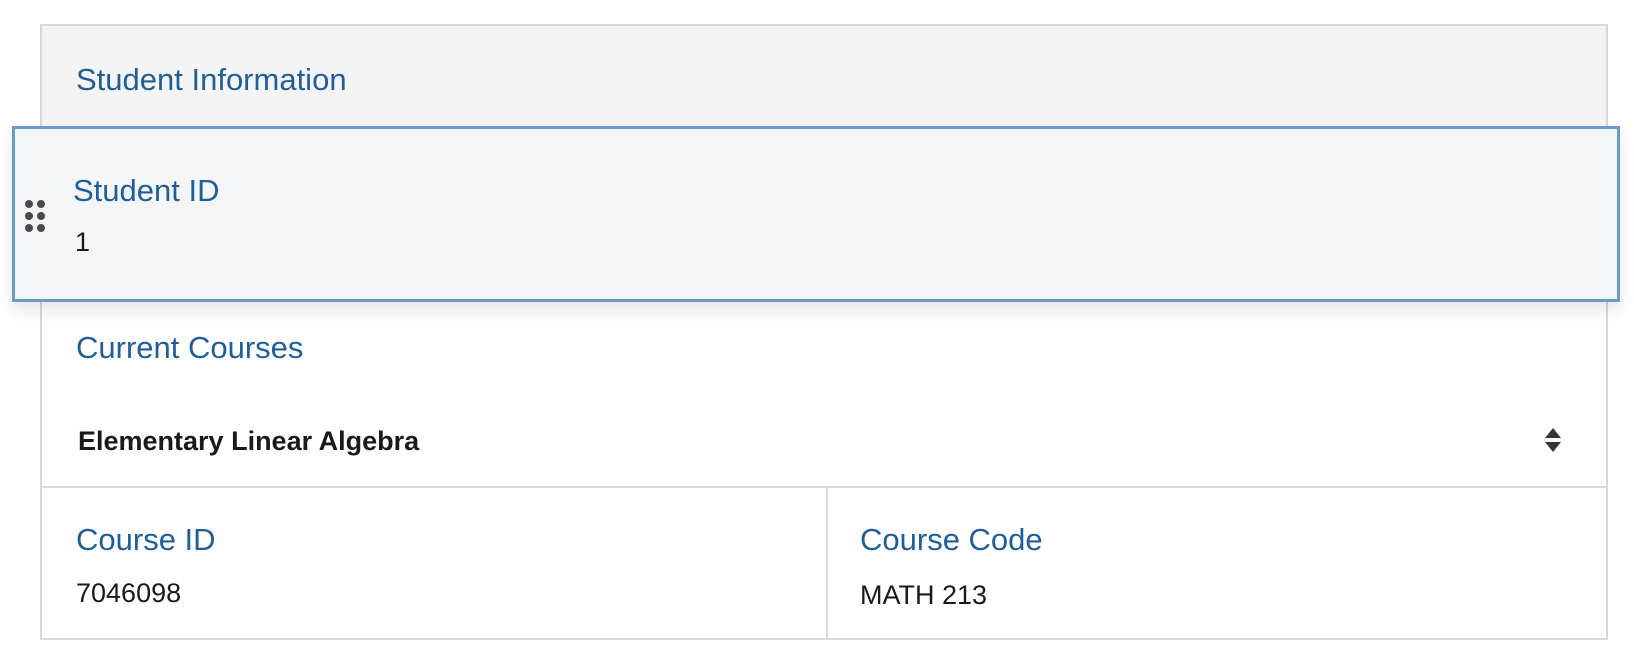  I want to click on column-divider, so click(827, 563).